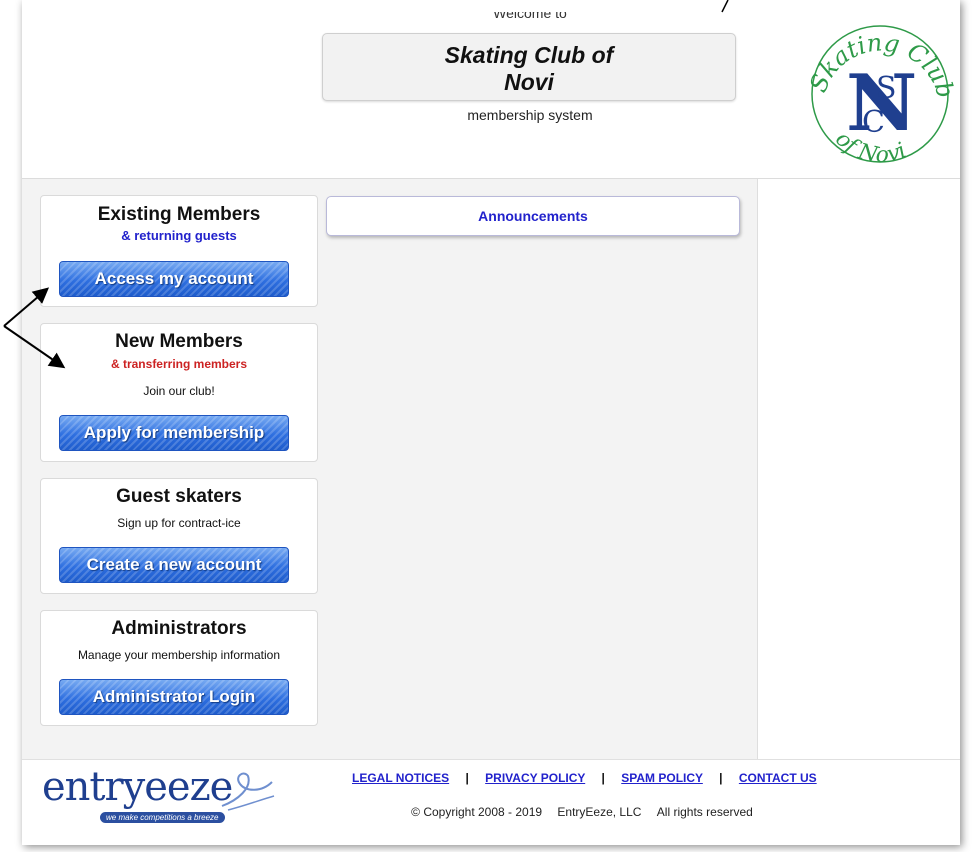 This screenshot has height=852, width=976. What do you see at coordinates (886, 88) in the screenshot?
I see `svg-text: S` at bounding box center [886, 88].